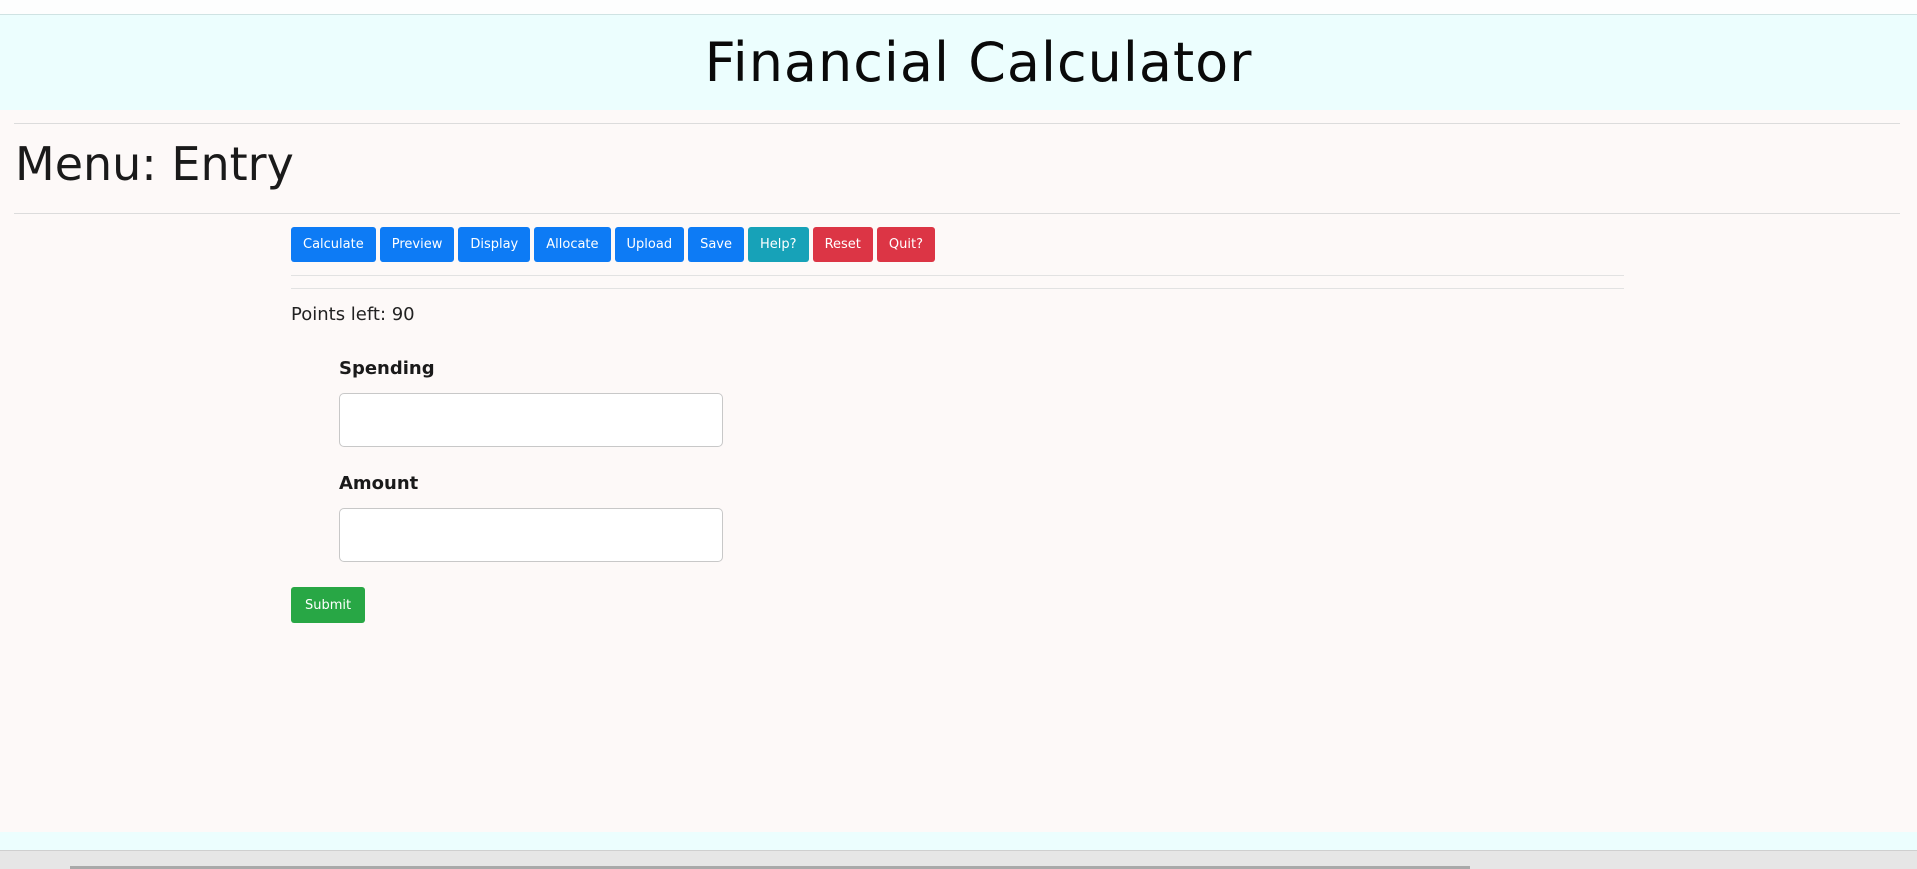 The height and width of the screenshot is (869, 1917). What do you see at coordinates (978, 62) in the screenshot?
I see `app-title: Financial Calculator` at bounding box center [978, 62].